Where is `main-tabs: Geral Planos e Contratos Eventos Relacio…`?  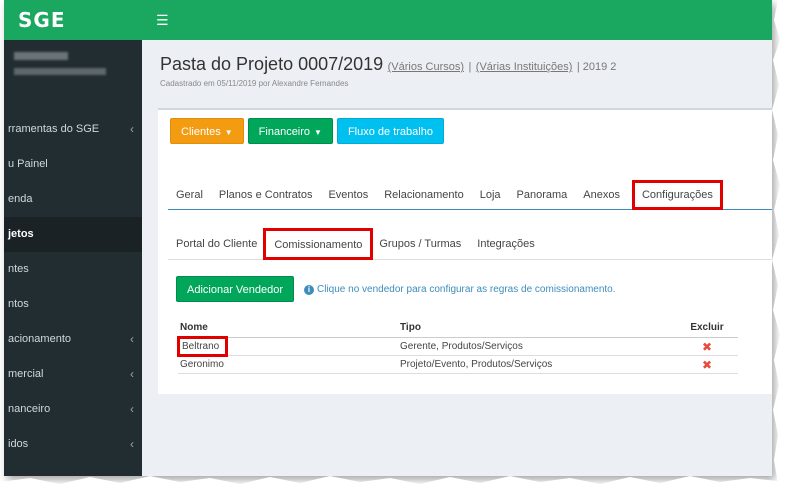
main-tabs: Geral Planos e Contratos Eventos Relacio… is located at coordinates (470, 195).